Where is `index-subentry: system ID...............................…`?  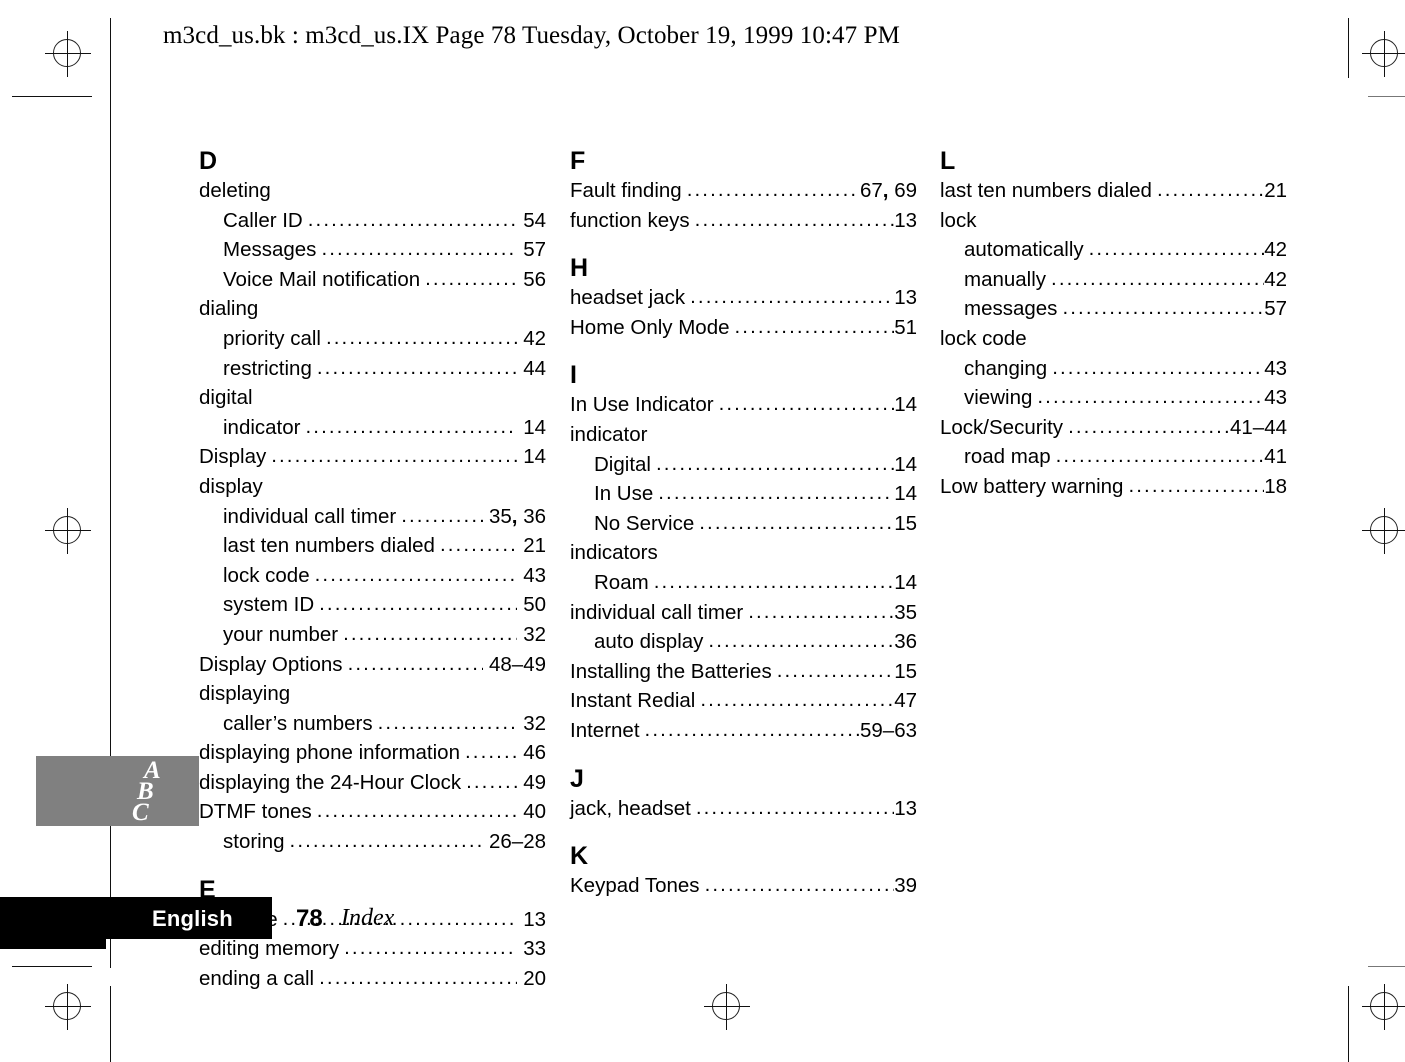 index-subentry: system ID...............................… is located at coordinates (372, 605).